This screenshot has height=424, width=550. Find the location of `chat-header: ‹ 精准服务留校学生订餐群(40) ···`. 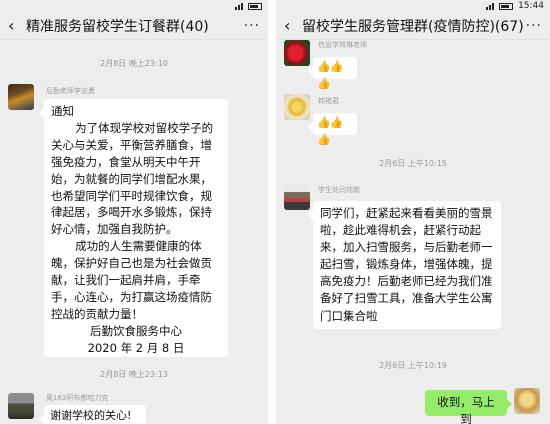

chat-header: ‹ 精准服务留校学生订餐群(40) ··· is located at coordinates (134, 26).